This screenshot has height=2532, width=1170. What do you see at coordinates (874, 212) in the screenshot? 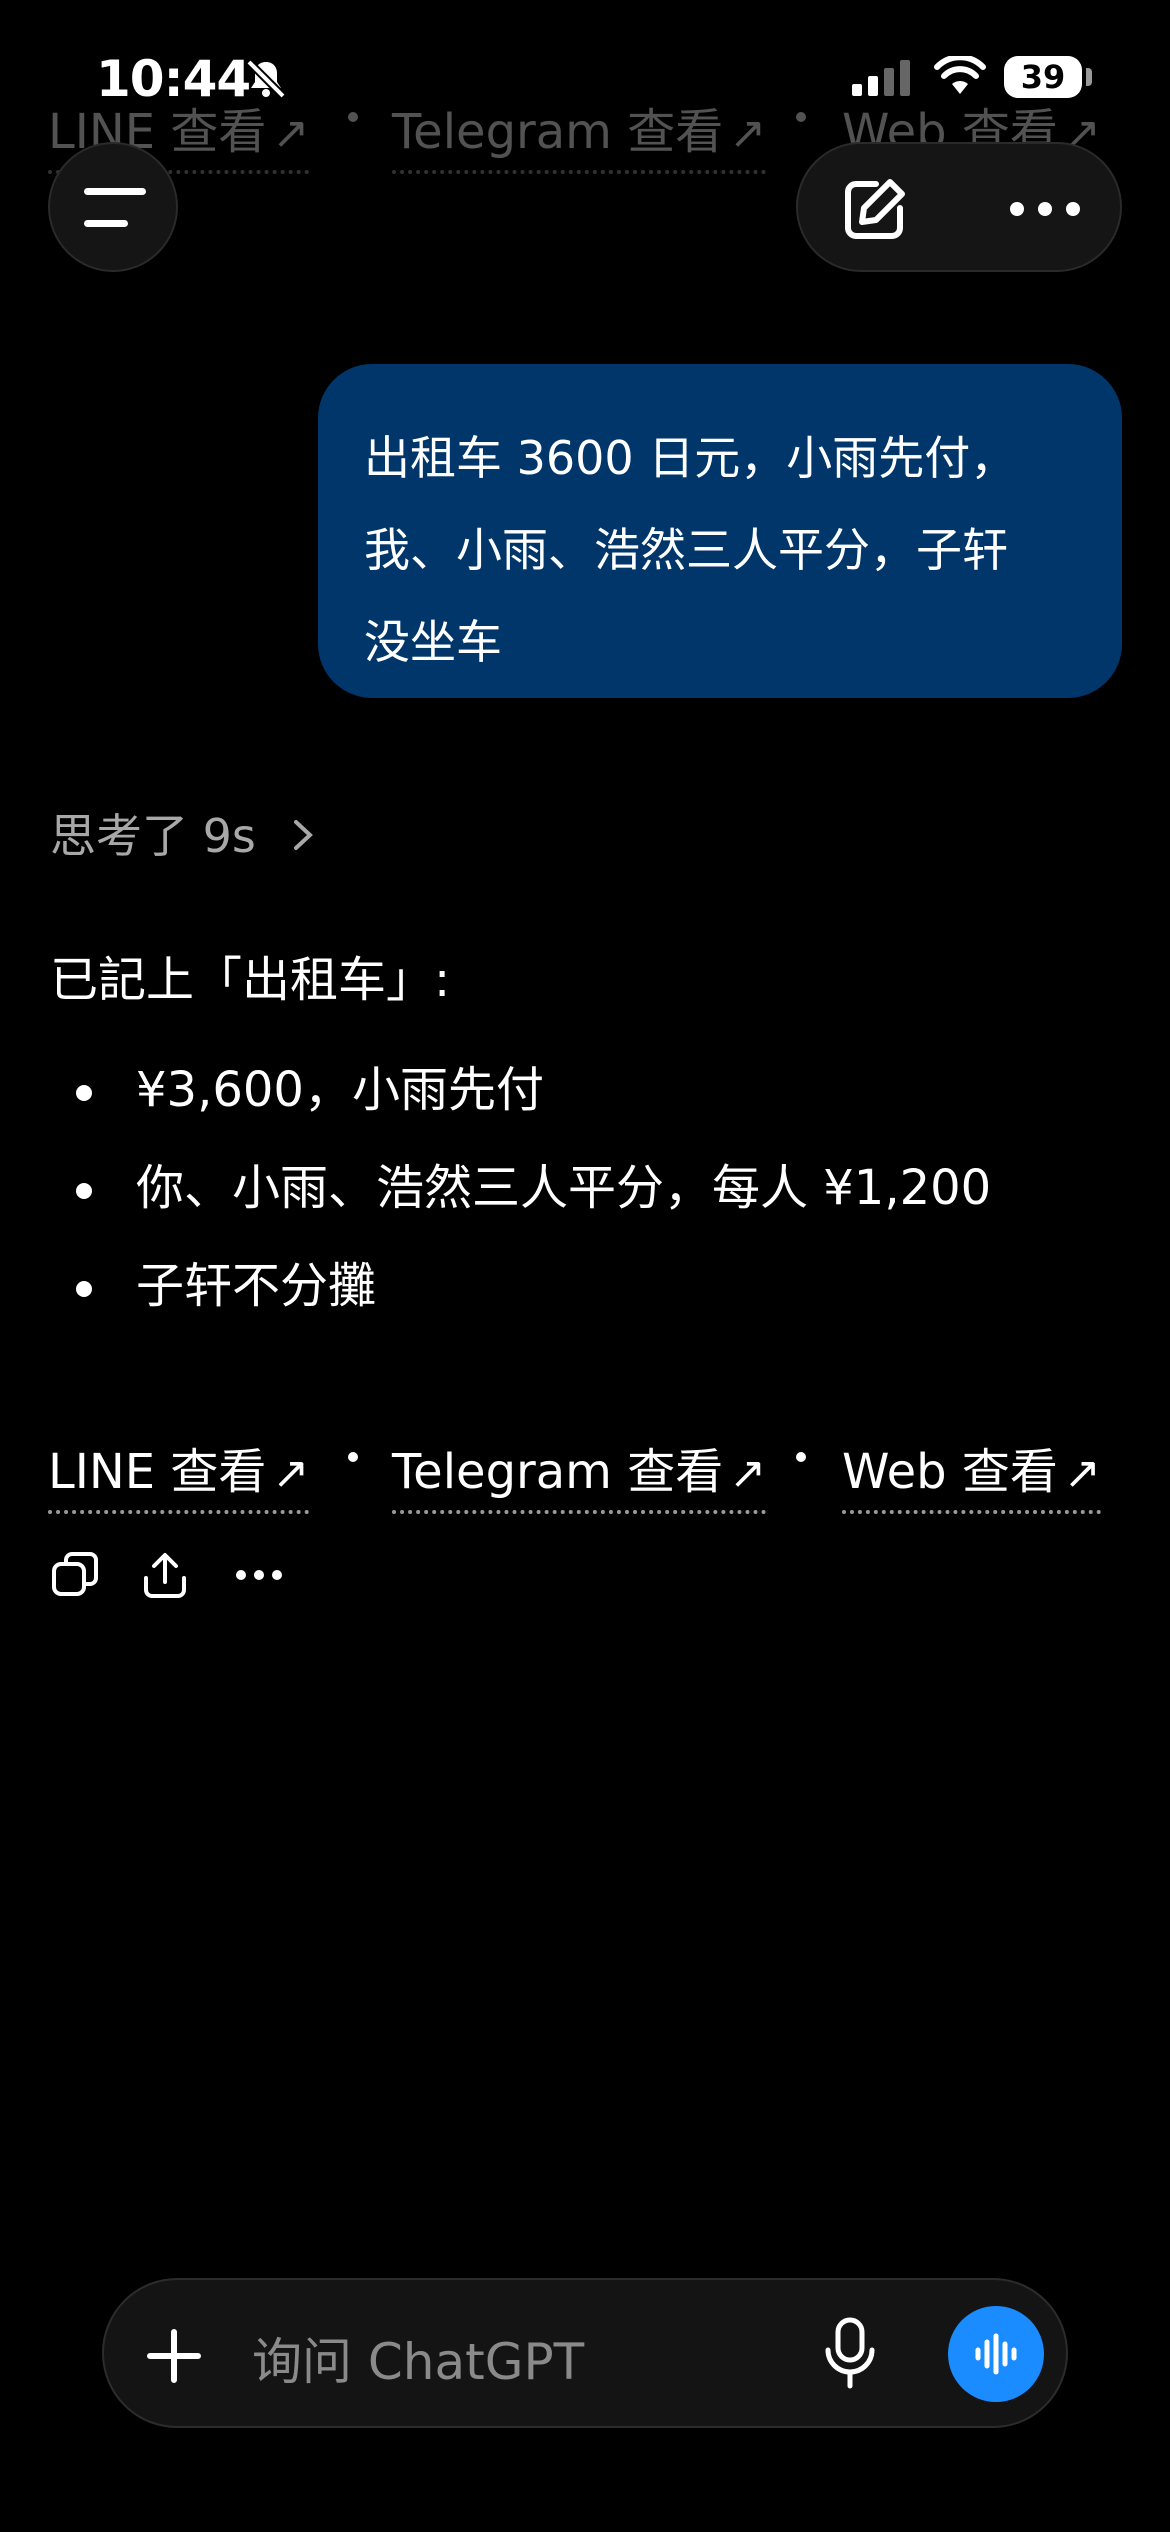
I see `new-chat-edit-icon` at bounding box center [874, 212].